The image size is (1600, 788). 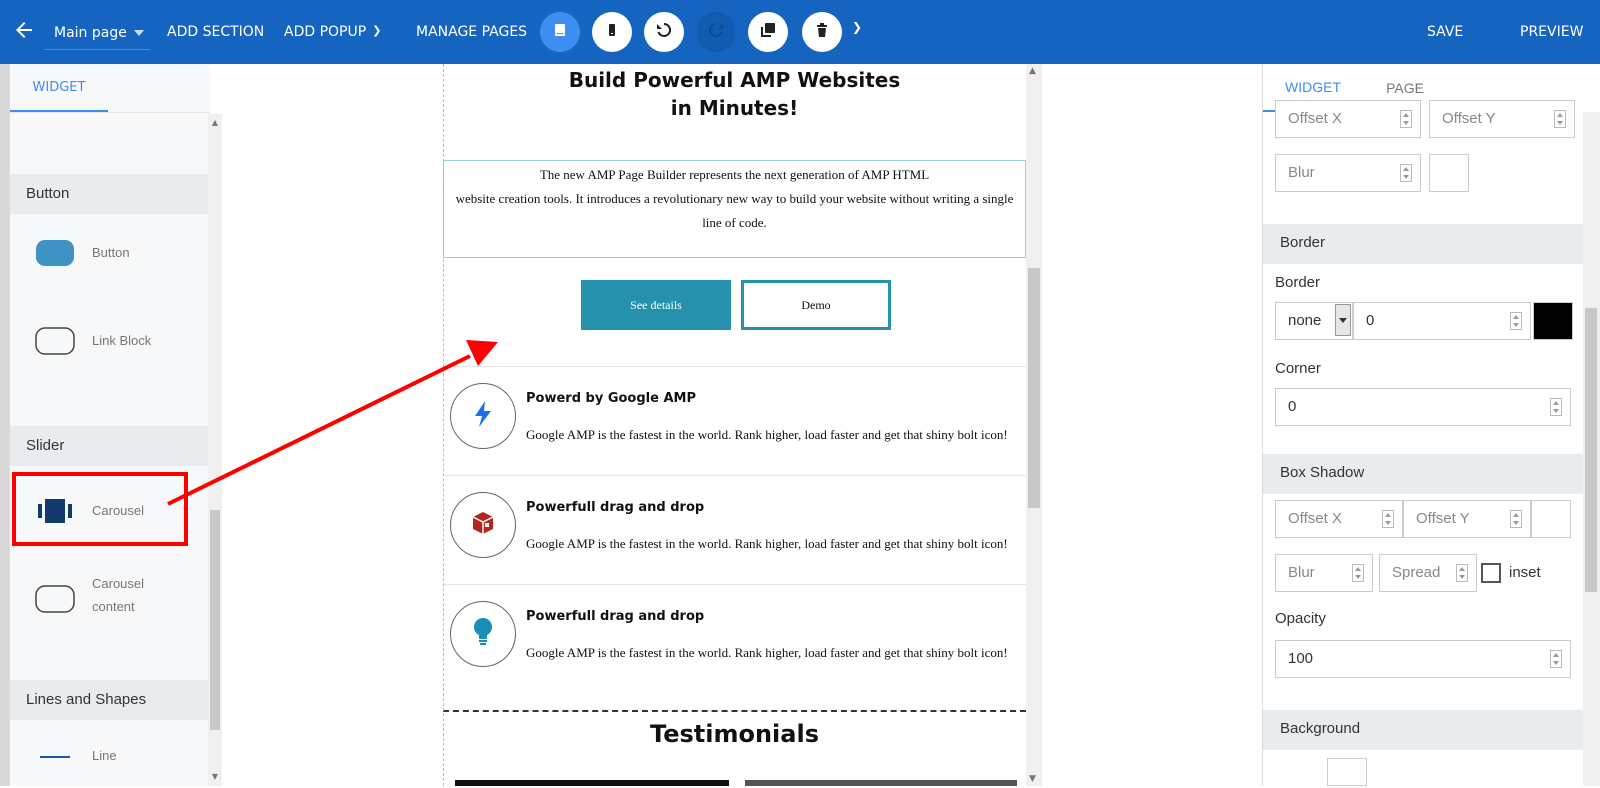 I want to click on box-shadow-offset-x-input: Offset X, so click(x=1339, y=519).